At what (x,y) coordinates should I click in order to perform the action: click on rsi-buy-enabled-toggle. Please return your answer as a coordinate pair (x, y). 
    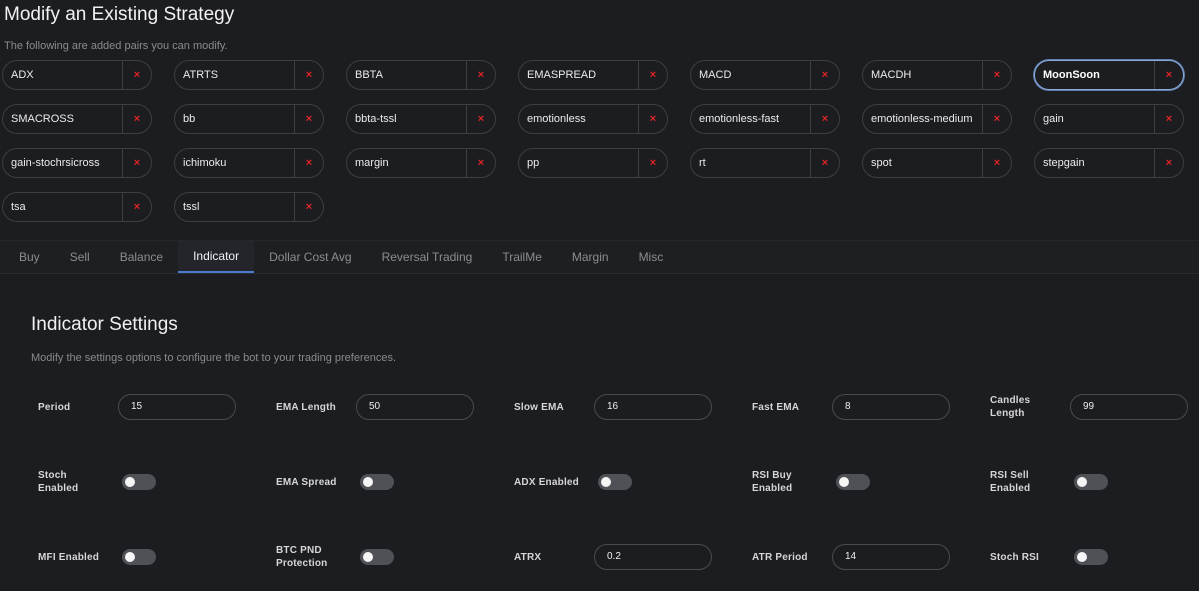
    Looking at the image, I should click on (853, 482).